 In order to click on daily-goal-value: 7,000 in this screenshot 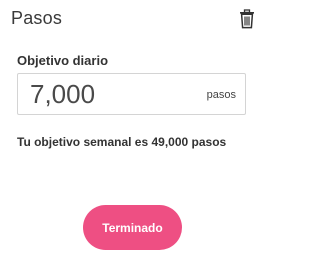, I will do `click(62, 94)`.